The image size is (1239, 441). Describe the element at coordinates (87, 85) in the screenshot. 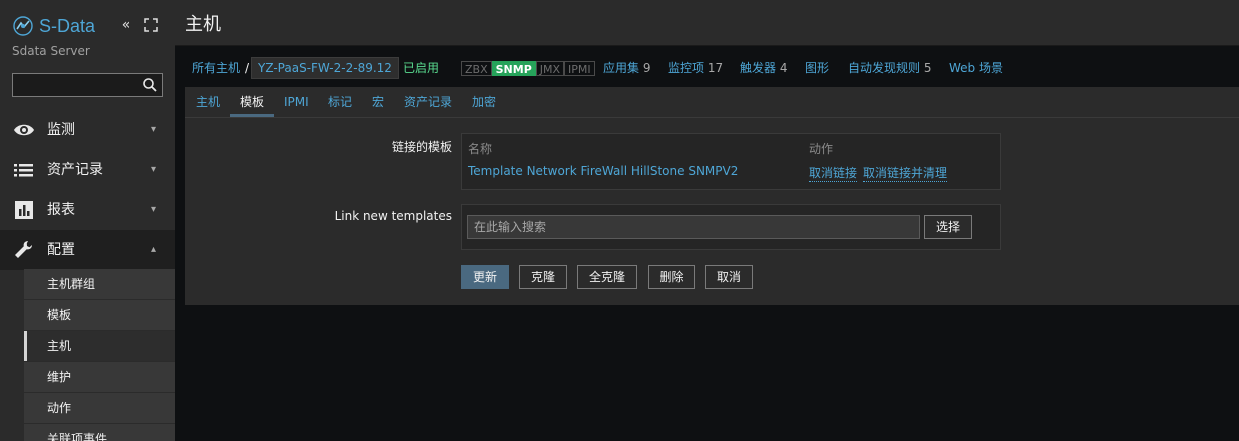

I see `sidebar-search-input` at that location.